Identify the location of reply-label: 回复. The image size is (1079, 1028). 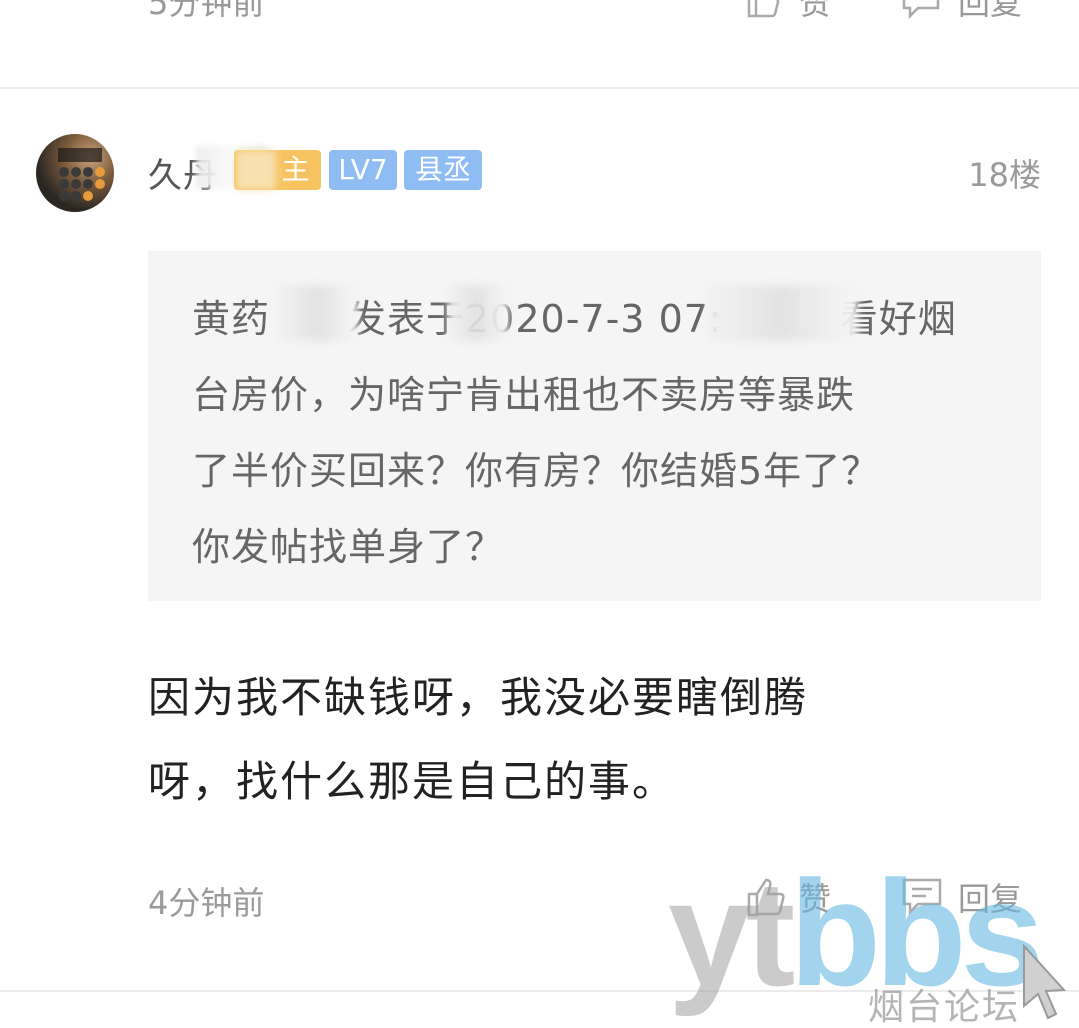
(990, 899).